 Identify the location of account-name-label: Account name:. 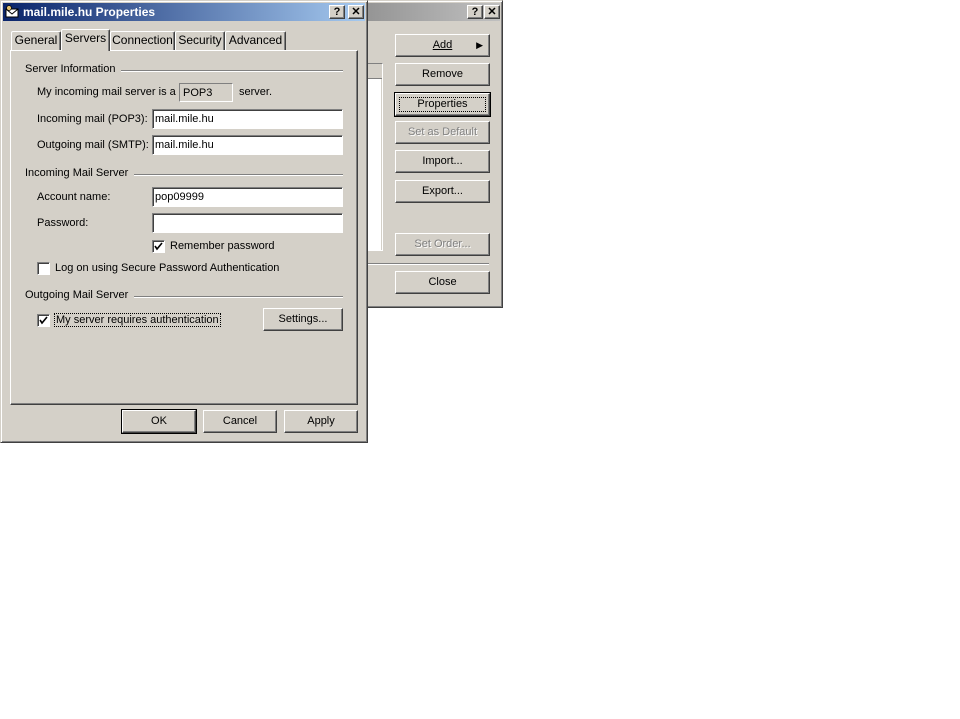
(74, 197).